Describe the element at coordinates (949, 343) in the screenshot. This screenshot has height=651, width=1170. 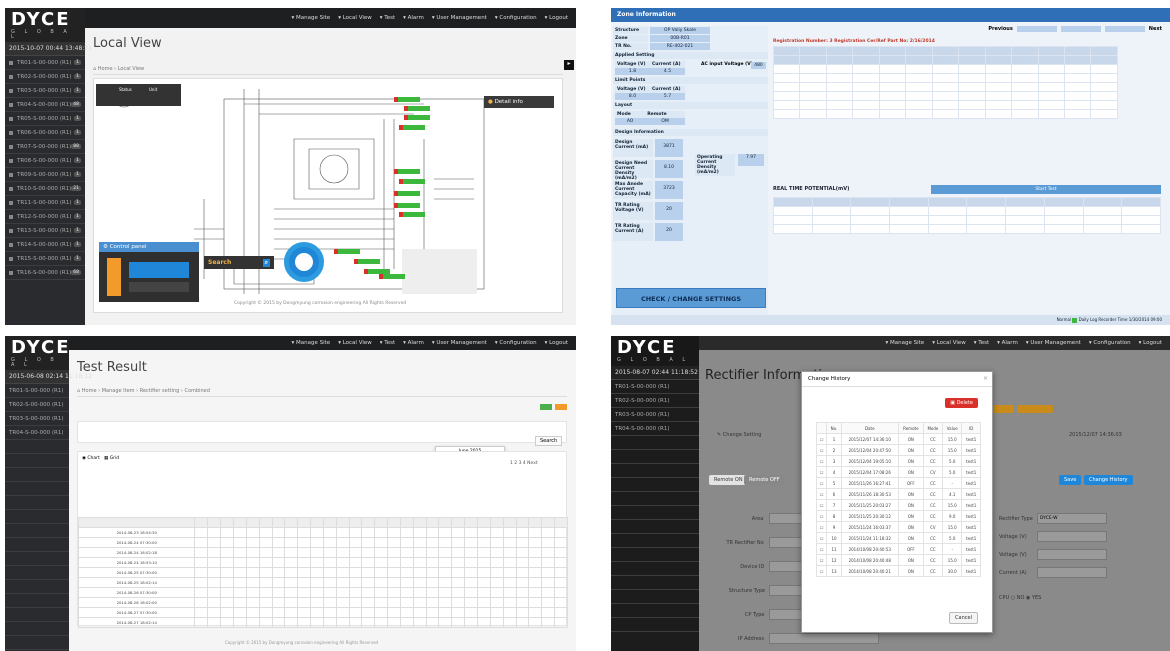
I see `nav-item: ▾ Local View` at that location.